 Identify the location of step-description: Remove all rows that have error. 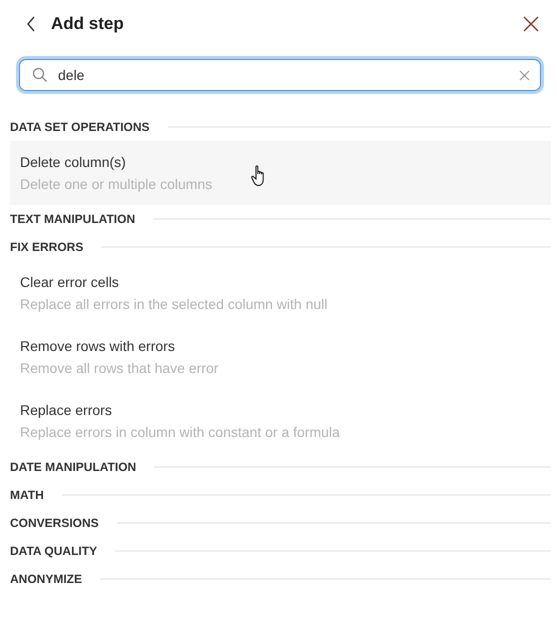
(120, 368).